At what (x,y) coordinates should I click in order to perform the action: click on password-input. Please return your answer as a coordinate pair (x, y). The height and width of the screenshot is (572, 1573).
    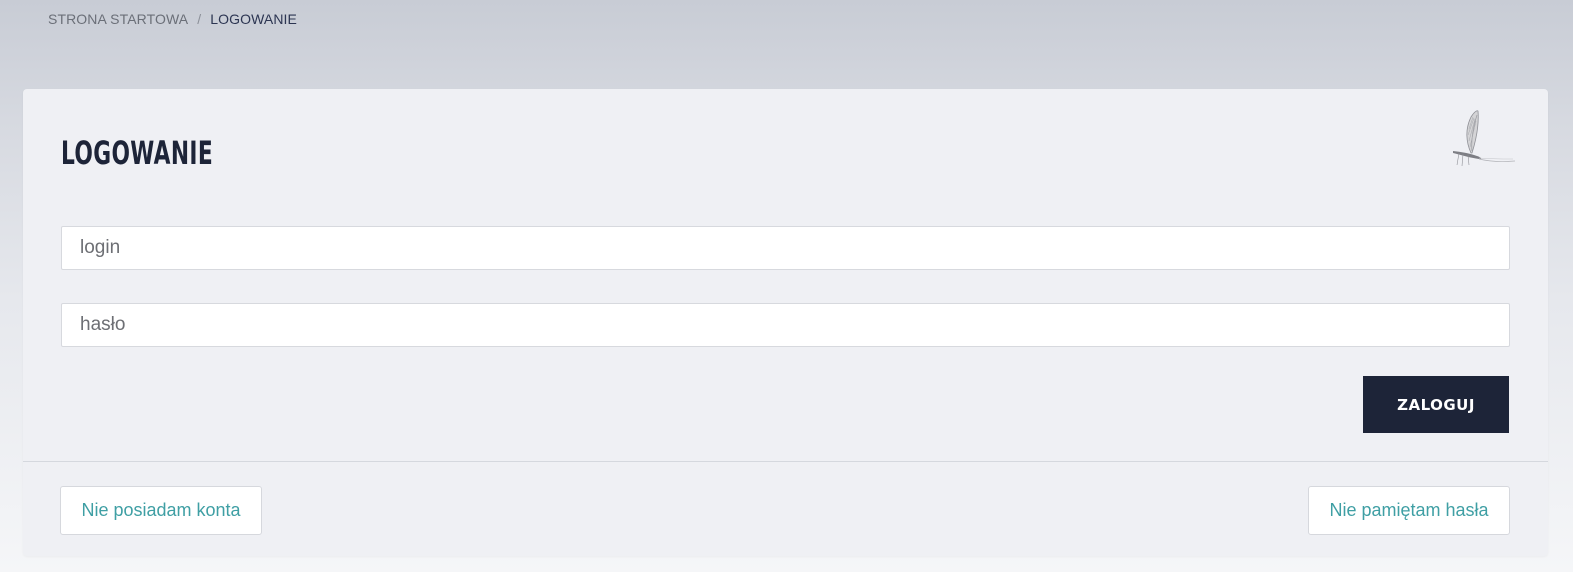
    Looking at the image, I should click on (785, 325).